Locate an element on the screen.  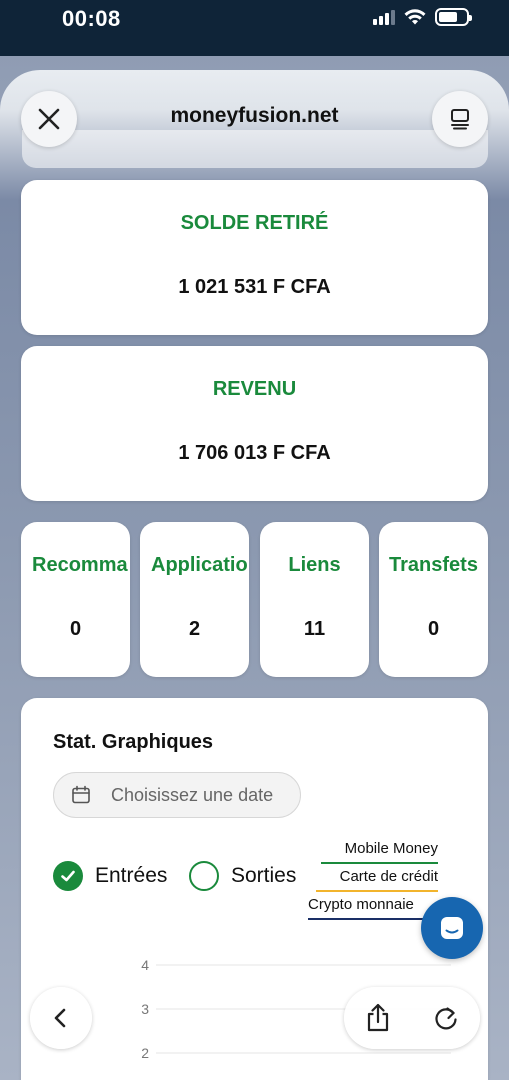
radio-unchecked-icon is located at coordinates (204, 876).